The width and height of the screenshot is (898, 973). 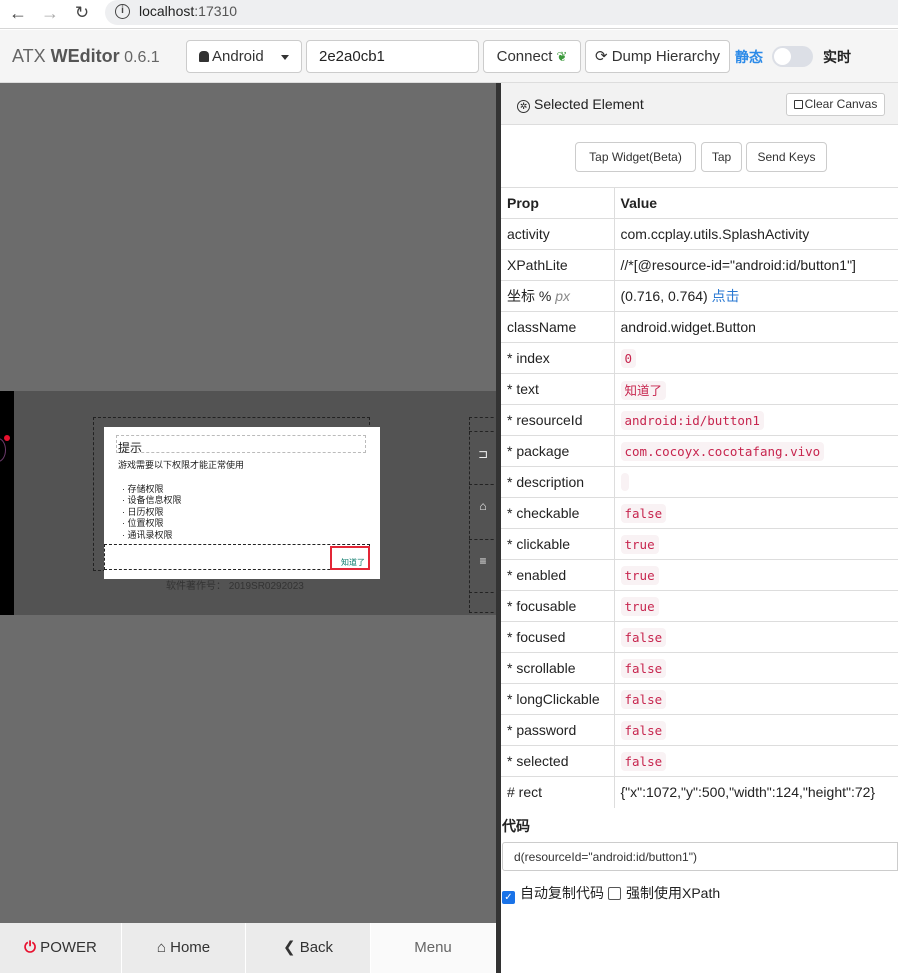 I want to click on prop-value: 知道了, so click(x=643, y=390).